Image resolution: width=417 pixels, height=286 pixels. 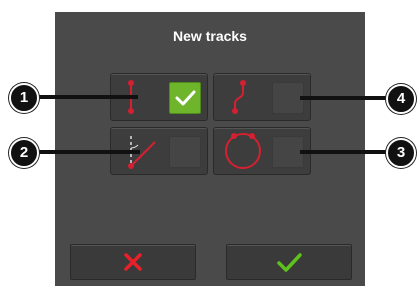 What do you see at coordinates (262, 97) in the screenshot?
I see `option-identical-curve` at bounding box center [262, 97].